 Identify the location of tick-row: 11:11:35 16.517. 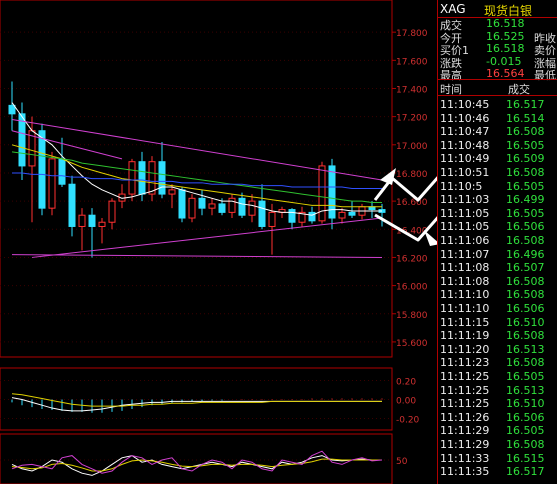
(498, 471).